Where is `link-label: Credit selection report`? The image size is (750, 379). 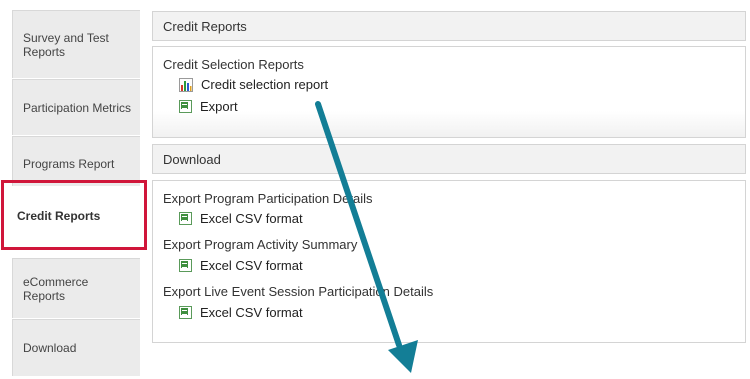 link-label: Credit selection report is located at coordinates (265, 84).